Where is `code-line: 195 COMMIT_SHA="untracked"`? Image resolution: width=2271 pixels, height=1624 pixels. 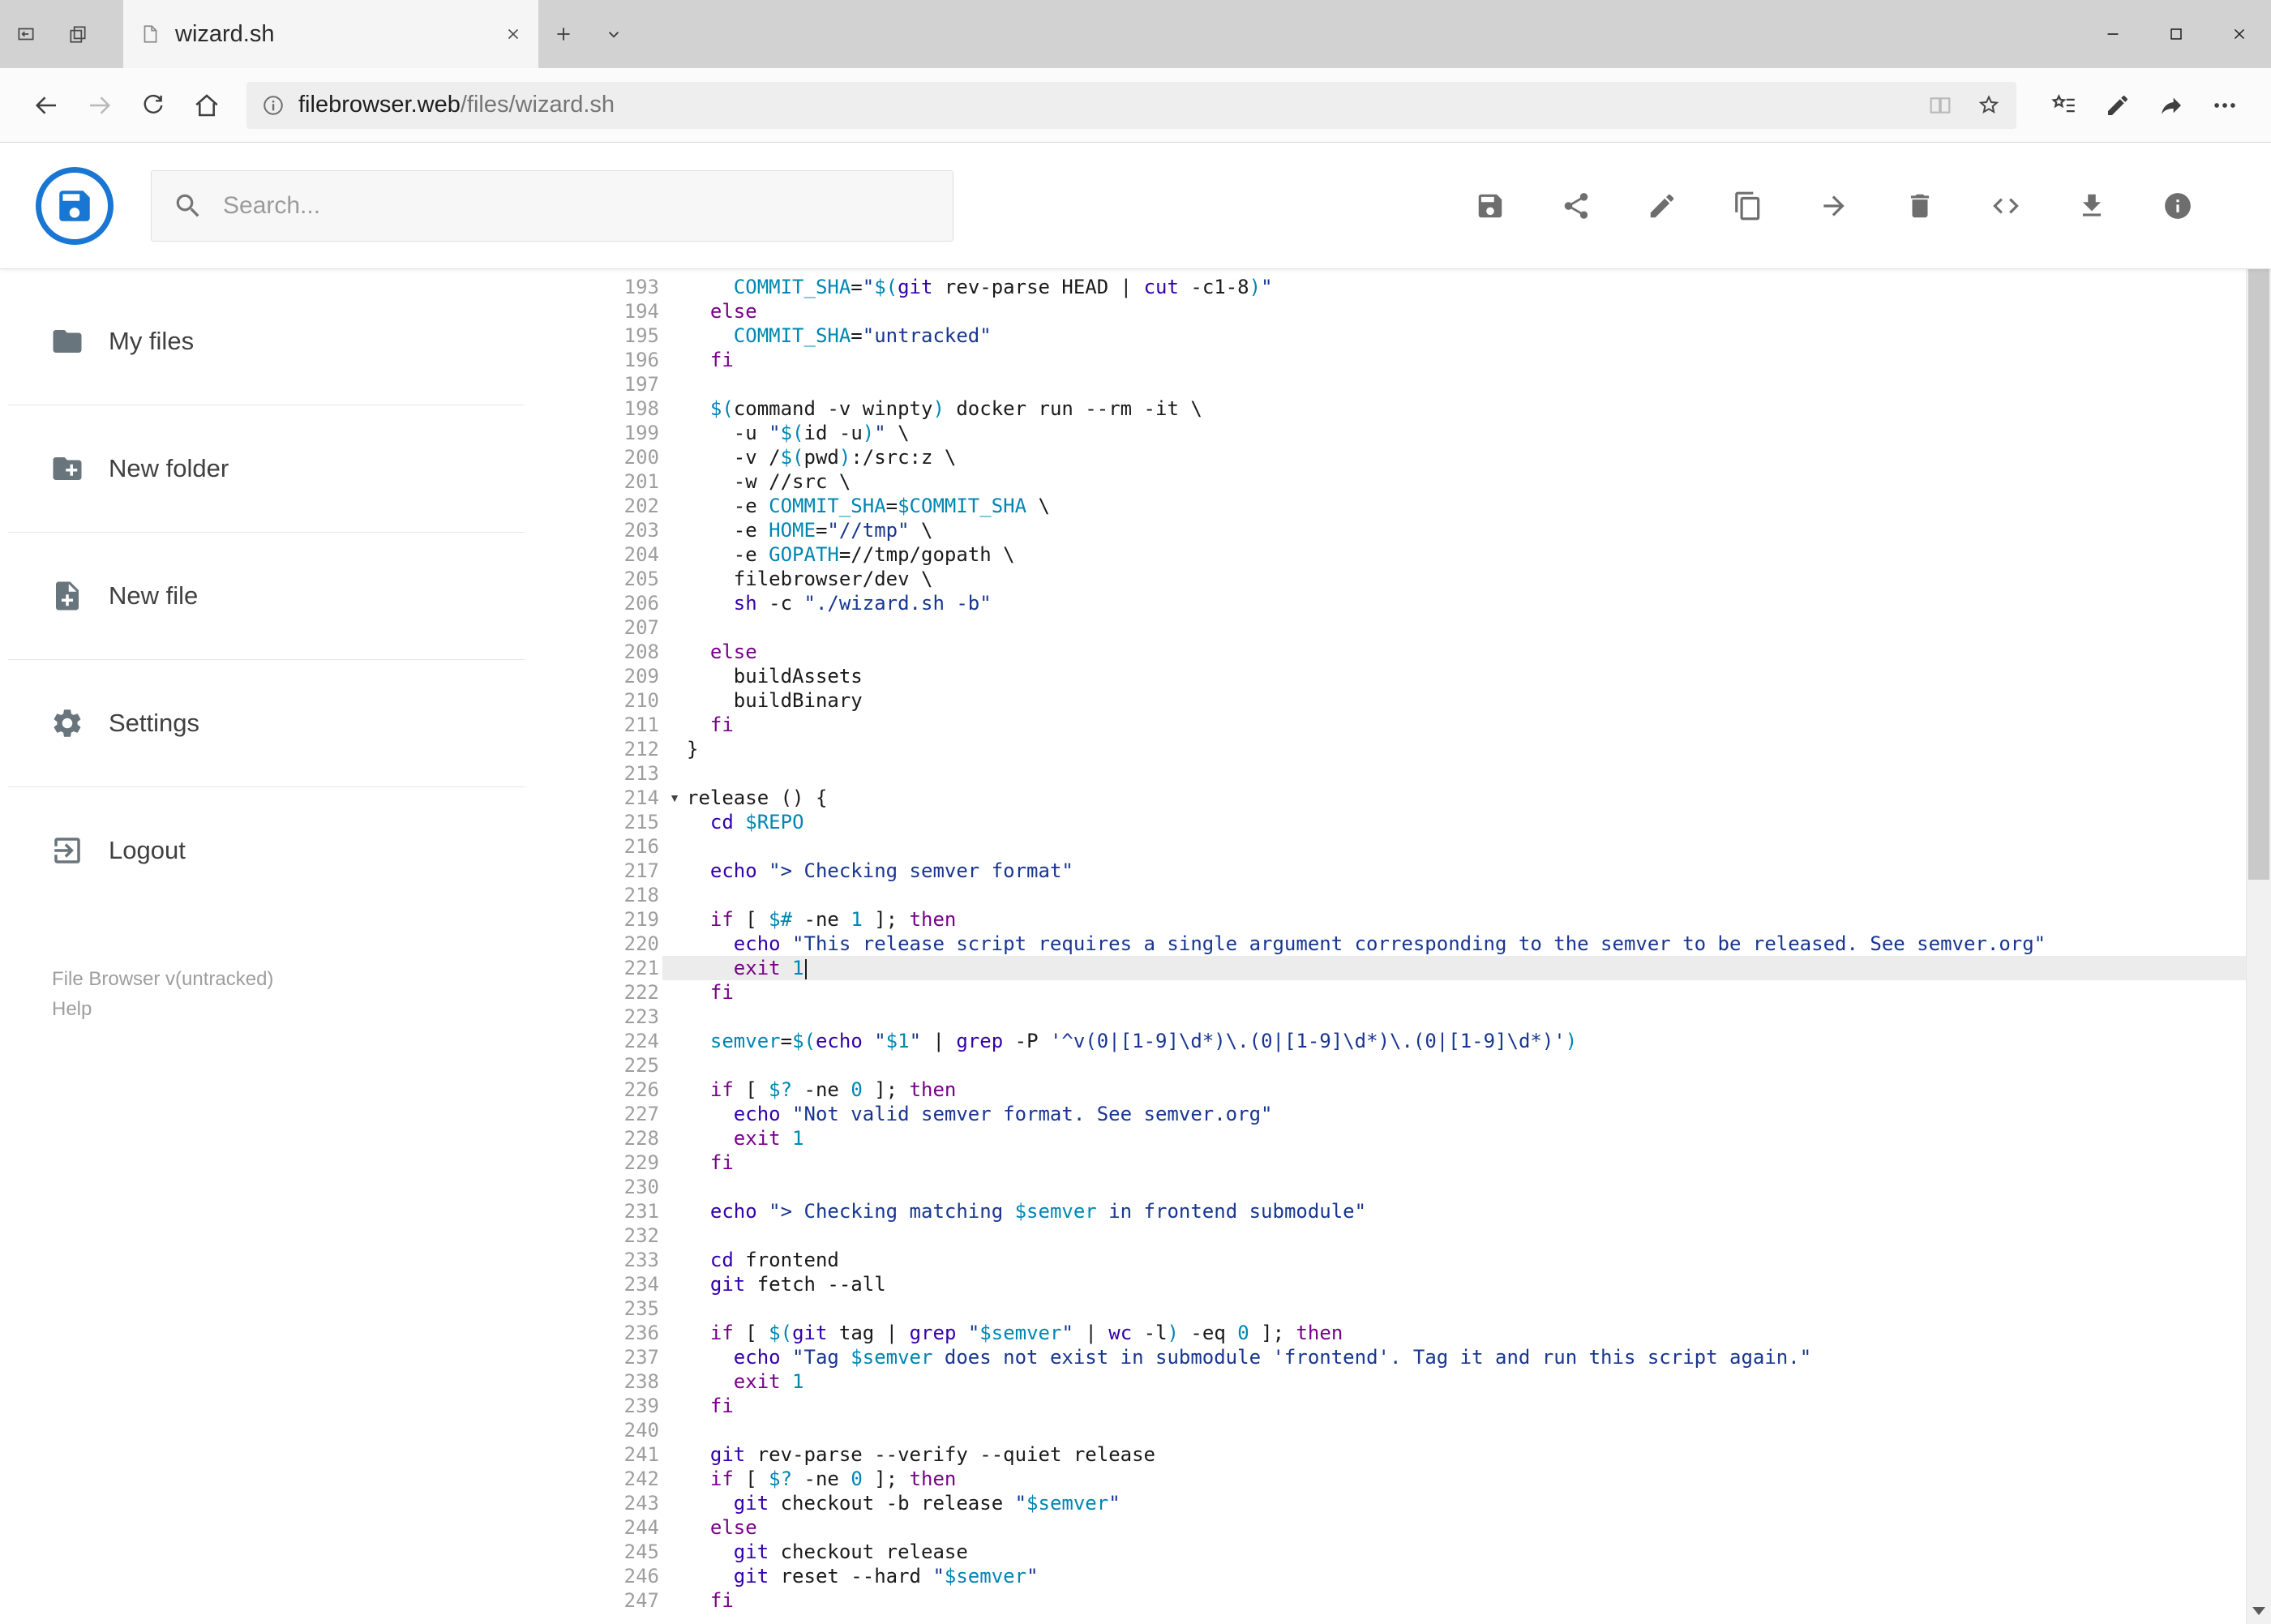
code-line: 195 COMMIT_SHA="untracked" is located at coordinates (1409, 336).